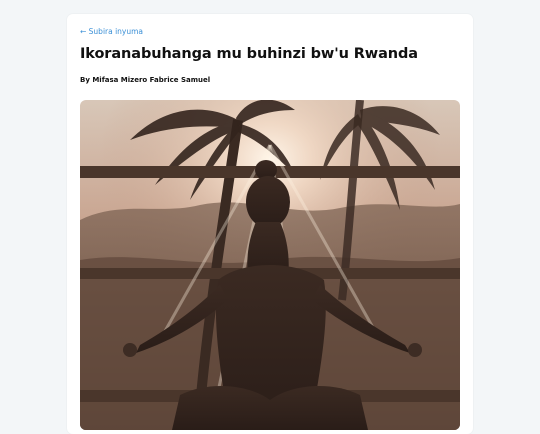  What do you see at coordinates (249, 54) in the screenshot?
I see `article-title: Ikoranabuhanga mu buhinzi bw'u Rwanda` at bounding box center [249, 54].